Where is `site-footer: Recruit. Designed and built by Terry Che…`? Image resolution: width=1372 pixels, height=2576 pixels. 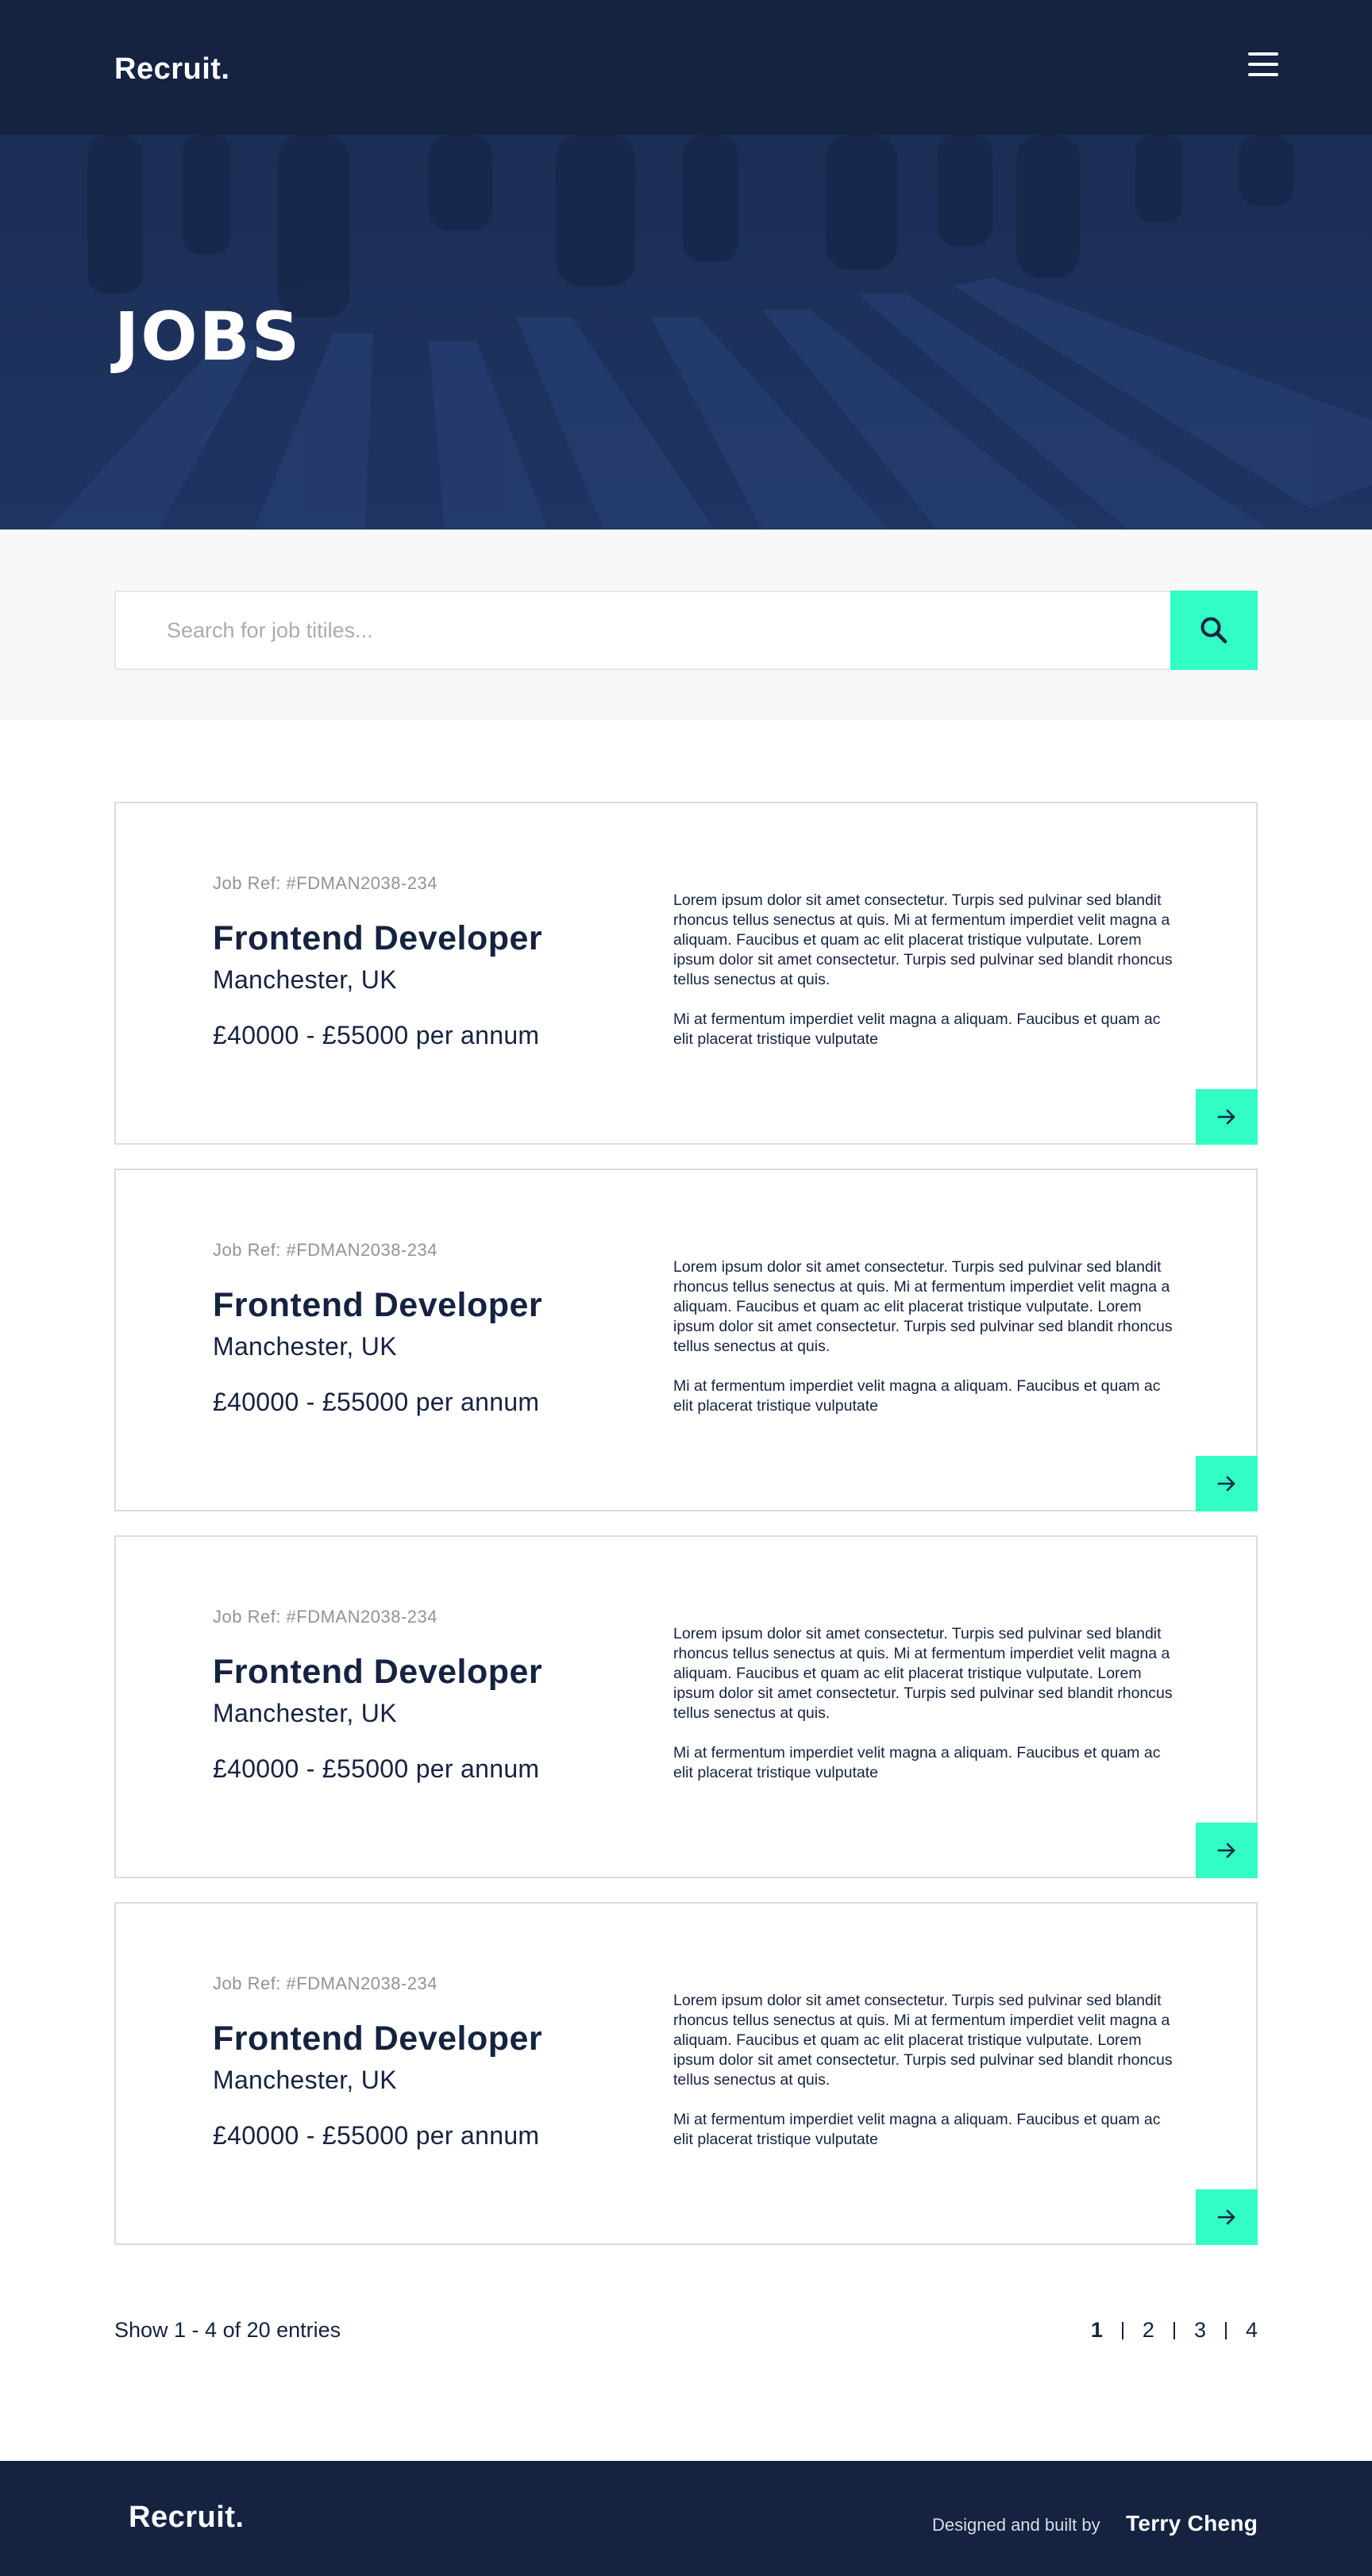 site-footer: Recruit. Designed and built by Terry Che… is located at coordinates (686, 2518).